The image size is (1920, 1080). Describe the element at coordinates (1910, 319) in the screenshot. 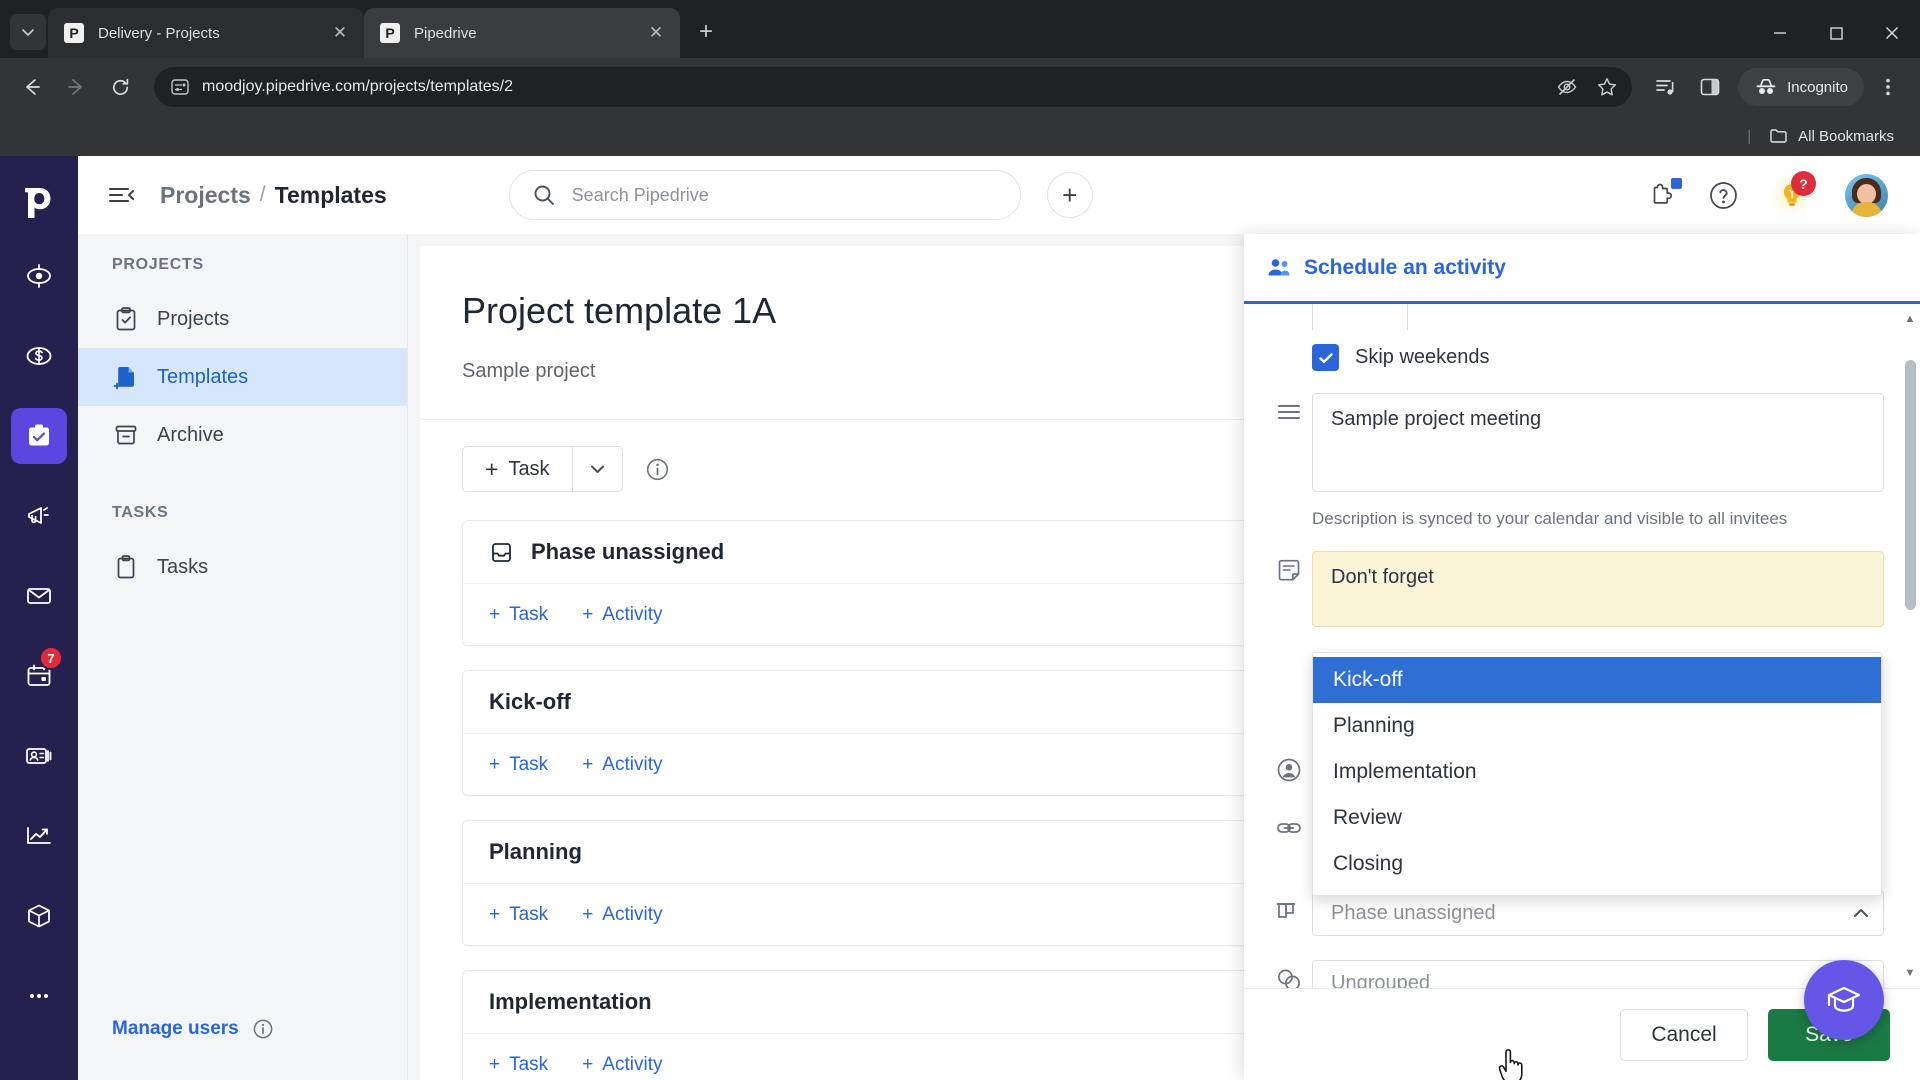

I see `scroll-up-icon: ▲` at that location.